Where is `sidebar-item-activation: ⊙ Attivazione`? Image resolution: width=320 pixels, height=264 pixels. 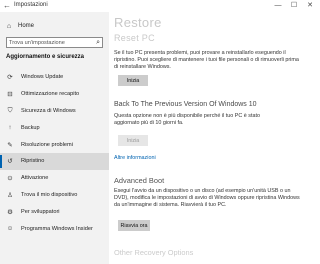 sidebar-item-activation: ⊙ Attivazione is located at coordinates (54, 178).